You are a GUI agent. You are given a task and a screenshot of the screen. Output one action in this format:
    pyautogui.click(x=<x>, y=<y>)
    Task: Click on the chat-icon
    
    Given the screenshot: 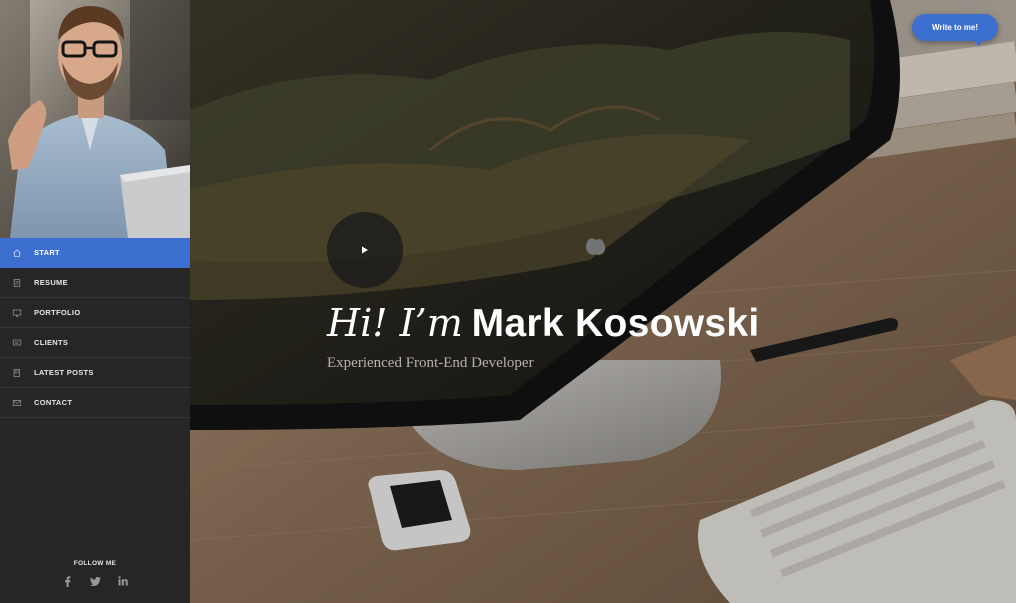 What is the action you would take?
    pyautogui.click(x=17, y=343)
    